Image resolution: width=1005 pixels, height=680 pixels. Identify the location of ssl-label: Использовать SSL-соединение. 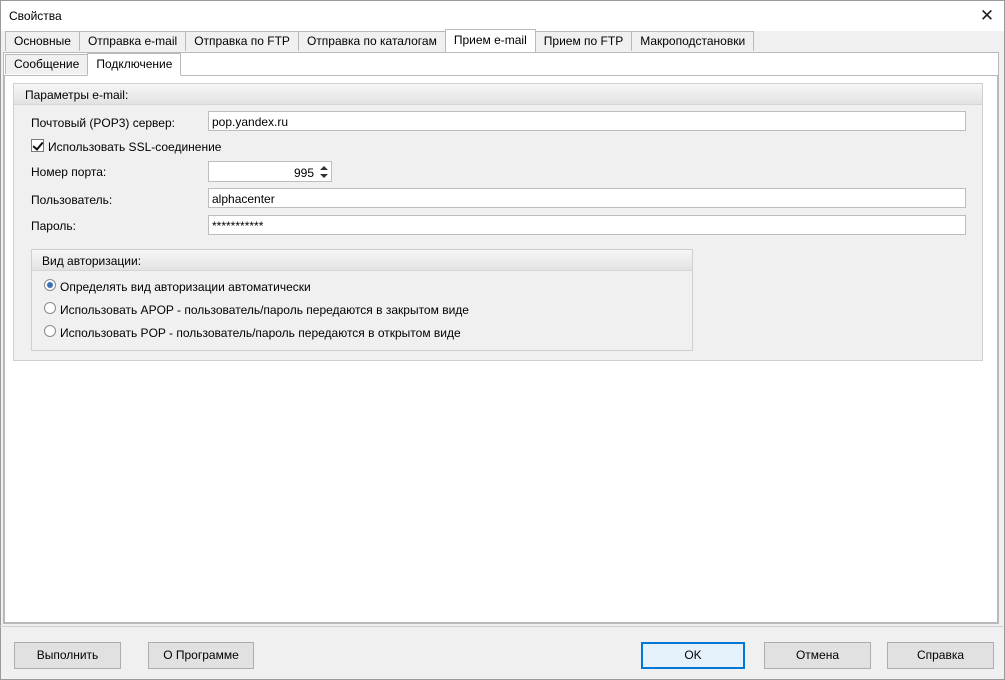
(135, 147).